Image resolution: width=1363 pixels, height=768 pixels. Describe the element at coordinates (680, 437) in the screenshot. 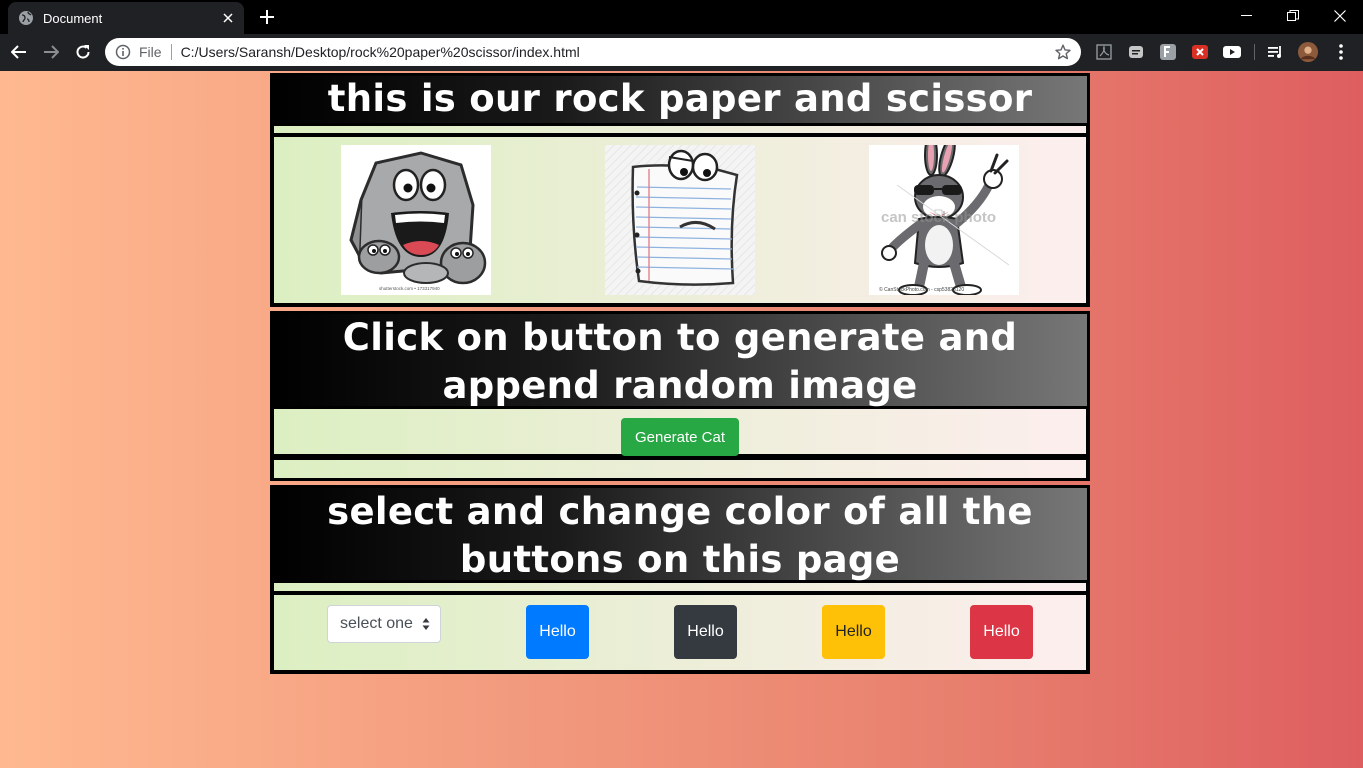

I see `generate-cat-button: Generate Cat` at that location.